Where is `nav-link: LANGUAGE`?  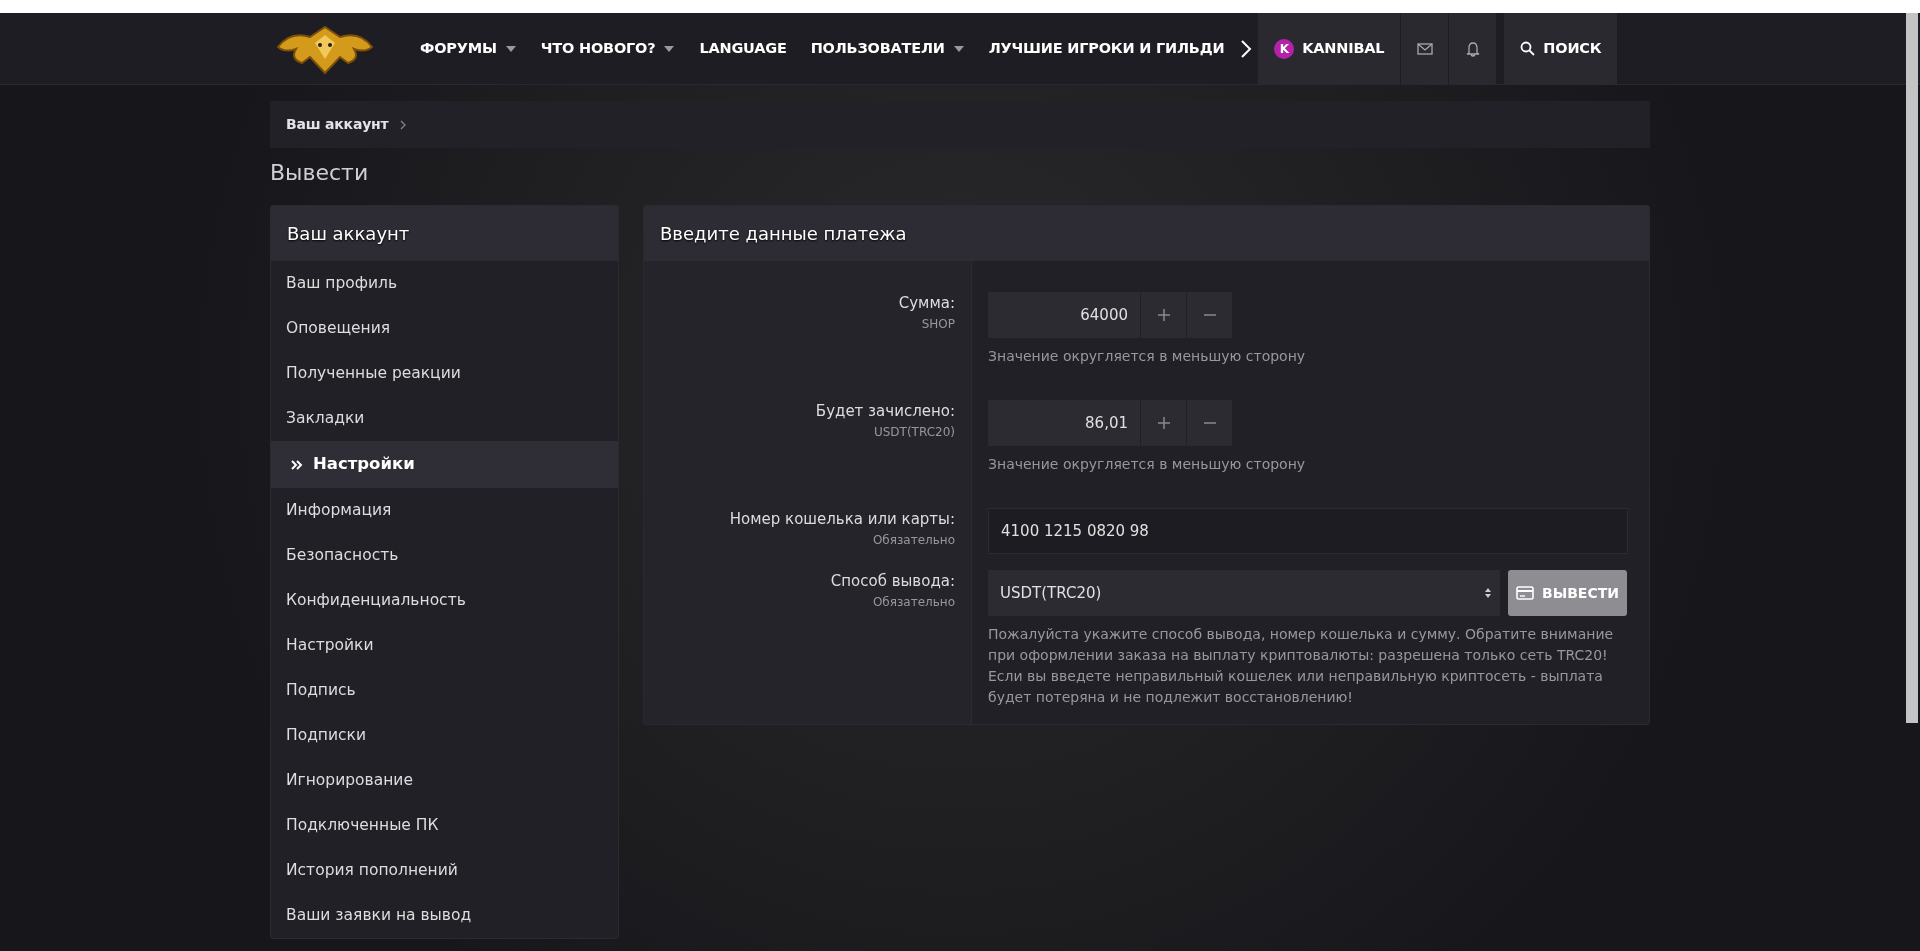 nav-link: LANGUAGE is located at coordinates (743, 48).